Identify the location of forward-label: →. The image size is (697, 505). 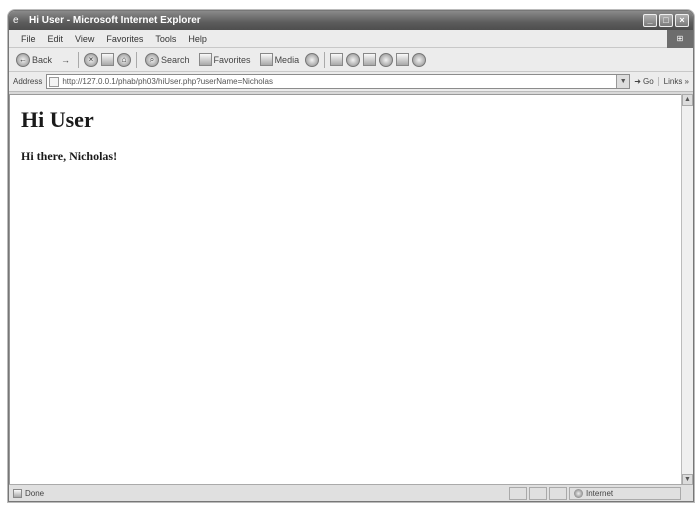
(66, 59).